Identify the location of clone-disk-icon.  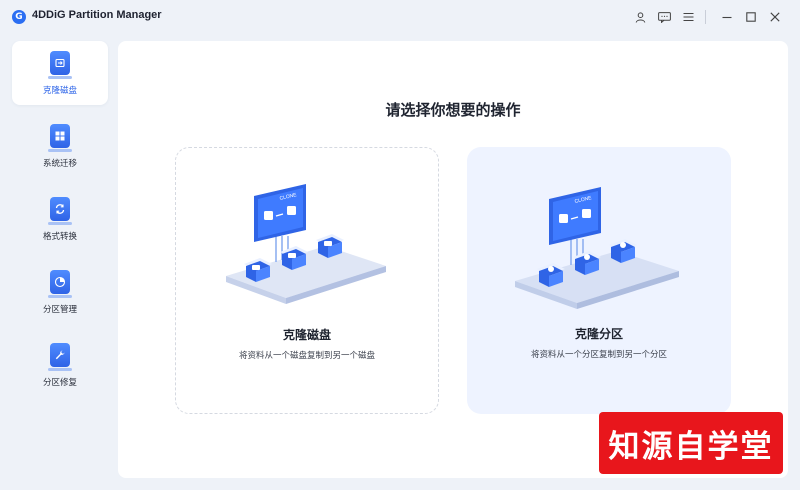
(60, 65).